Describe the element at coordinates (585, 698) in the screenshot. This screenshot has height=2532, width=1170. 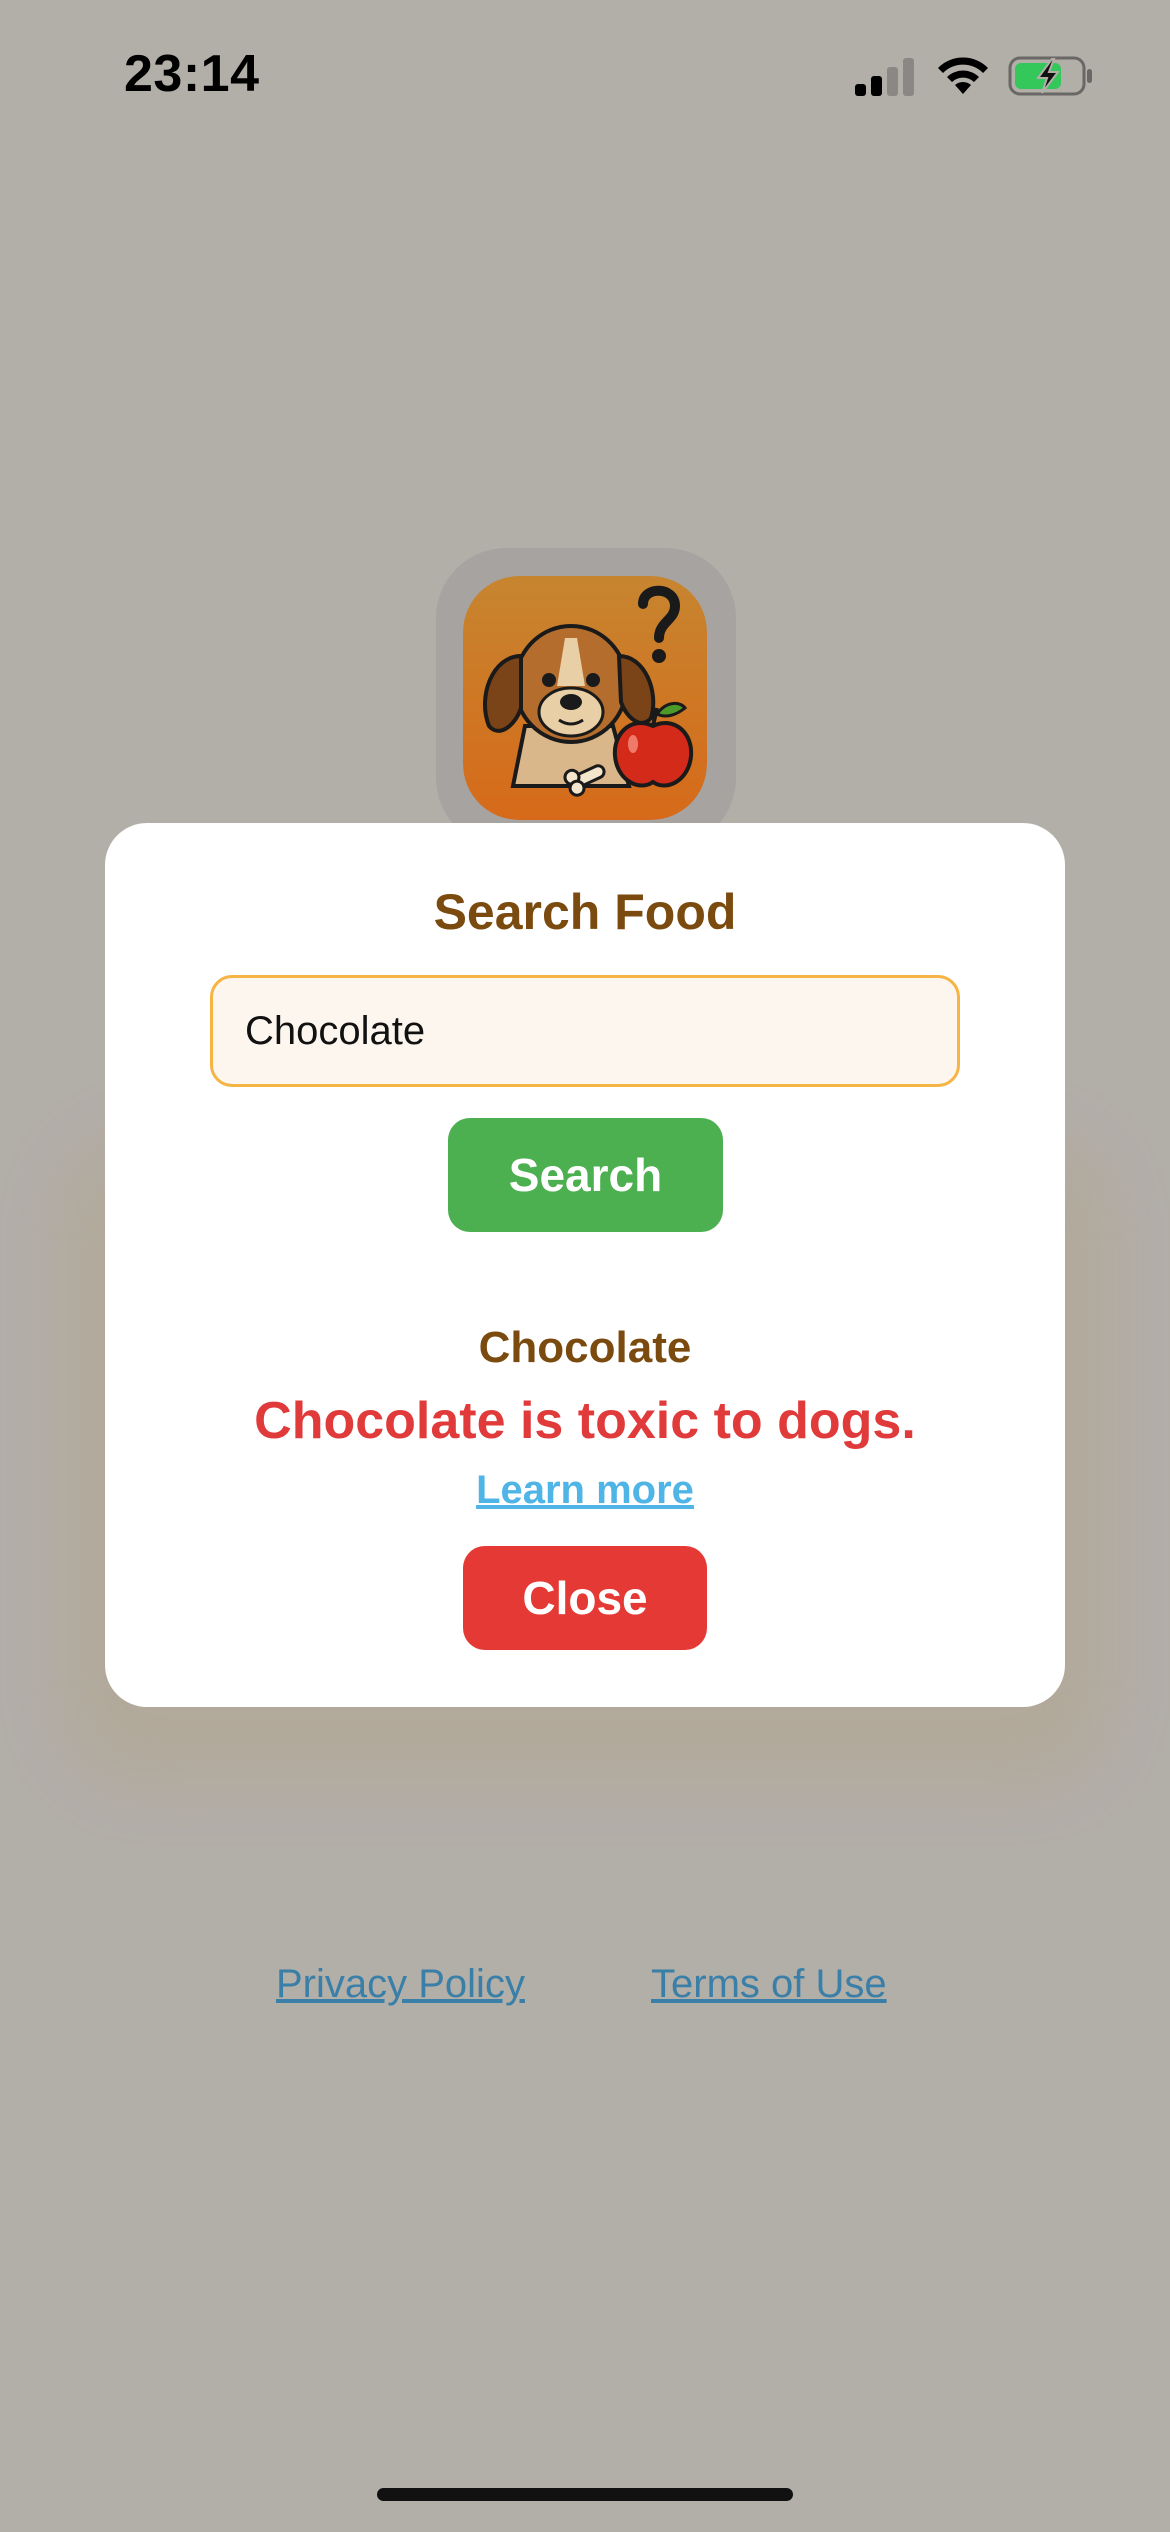
I see `dog-with-apple-question-icon` at that location.